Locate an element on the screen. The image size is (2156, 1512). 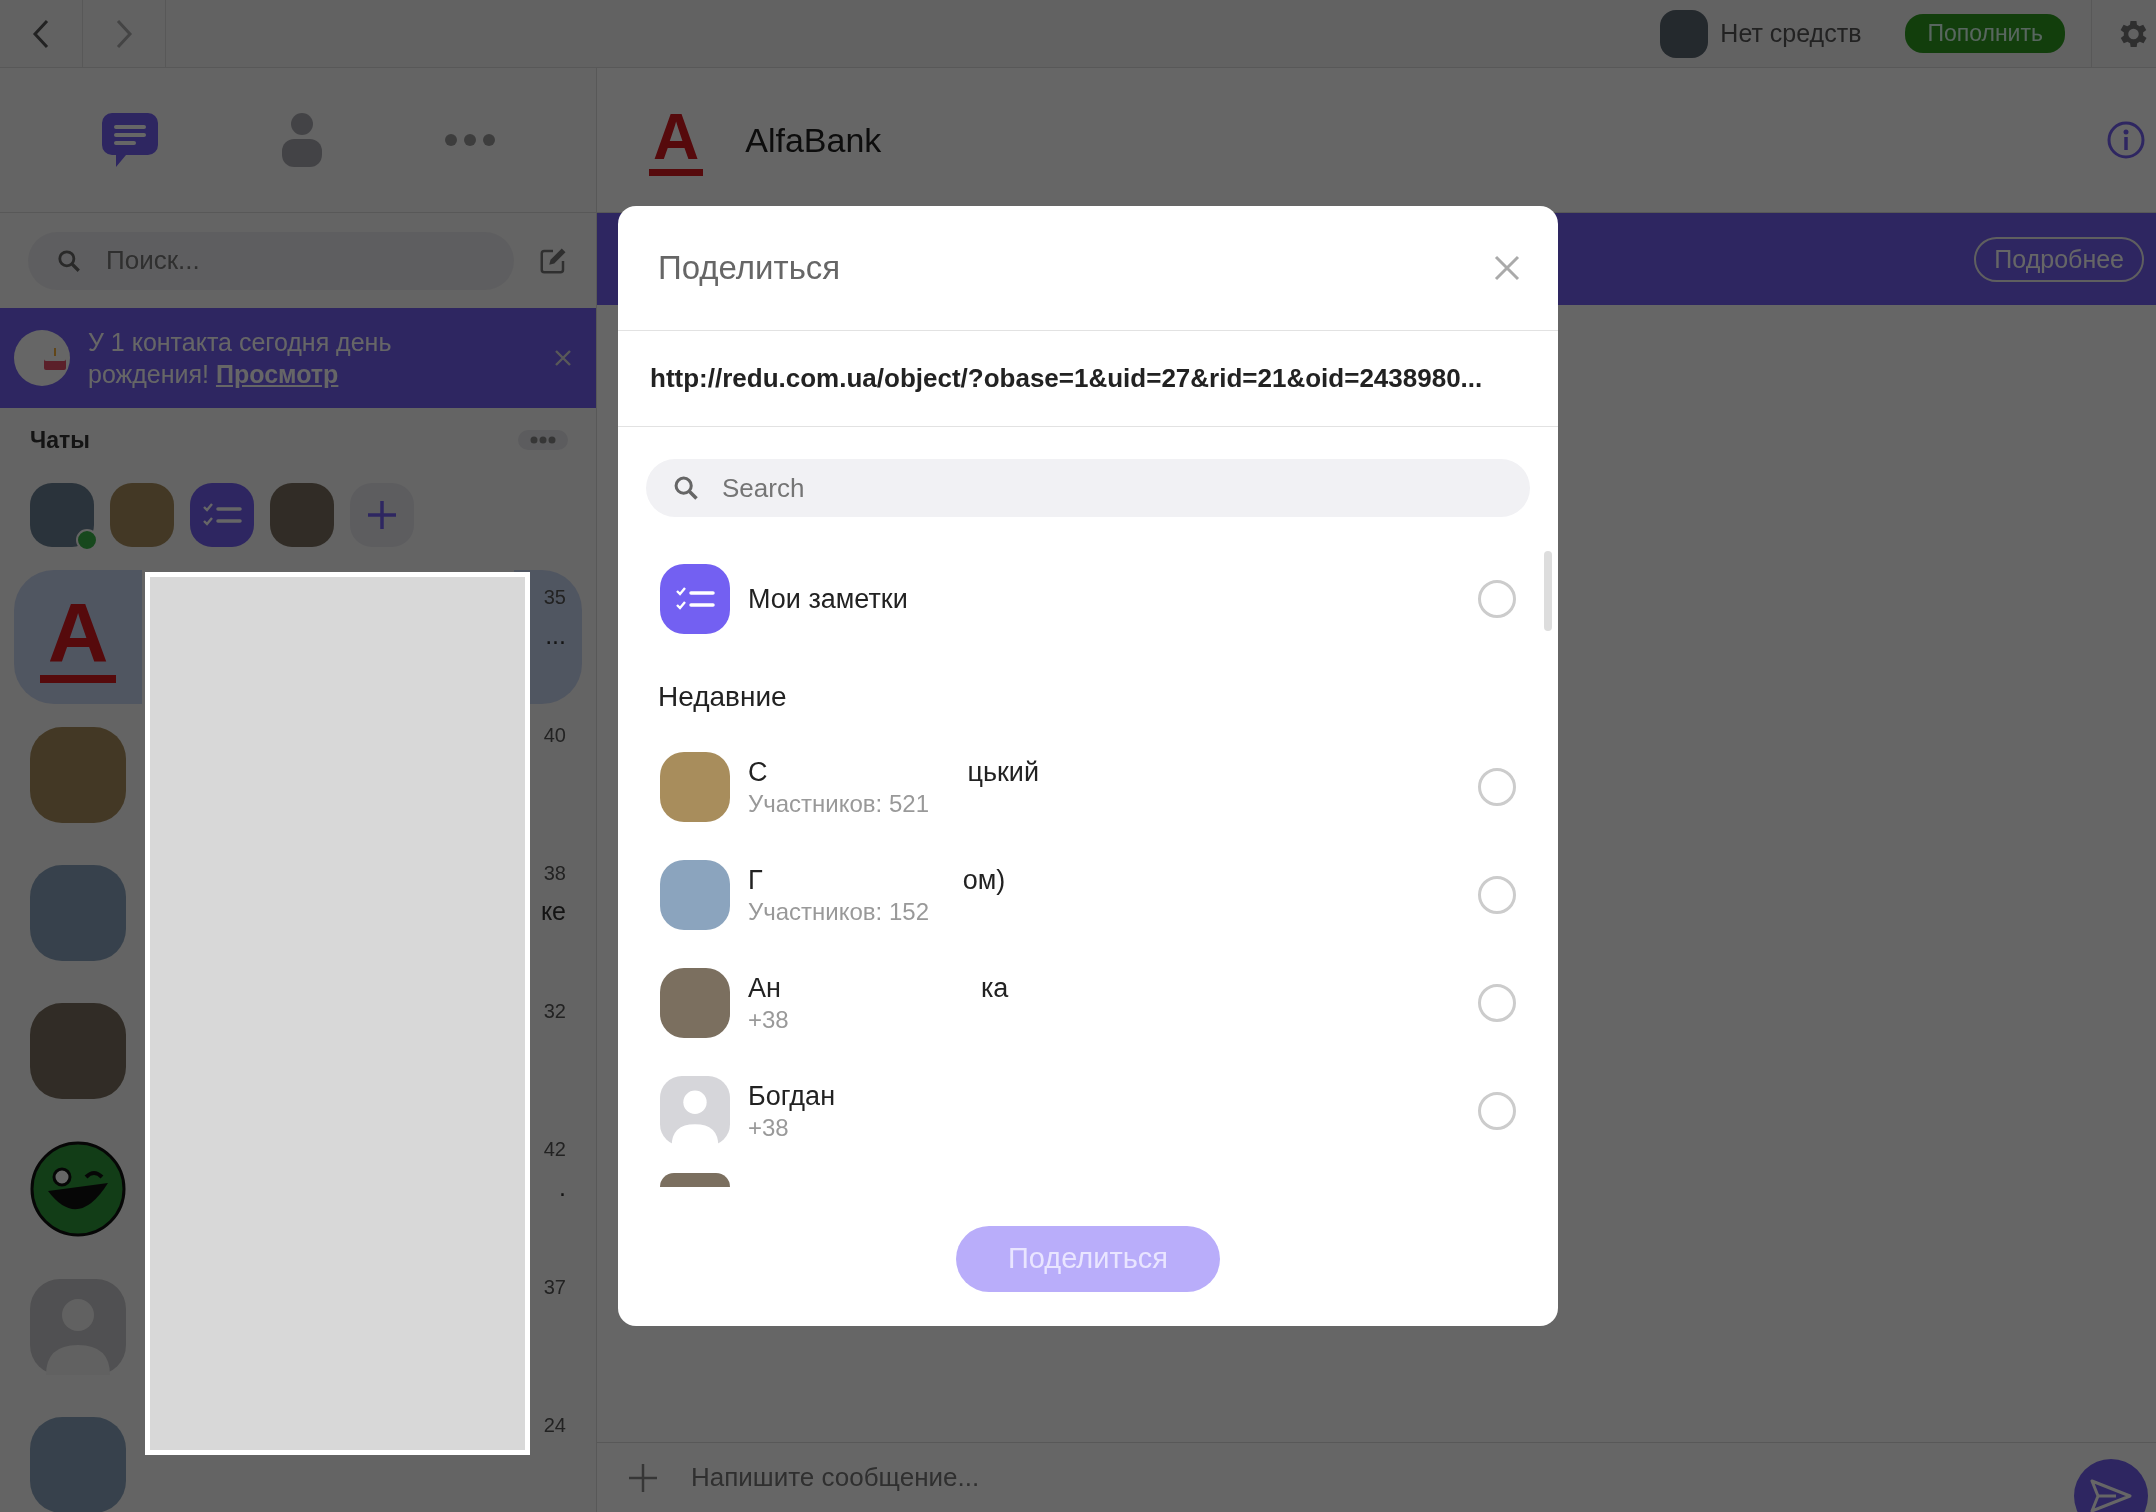
send-button is located at coordinates (2111, 1485).